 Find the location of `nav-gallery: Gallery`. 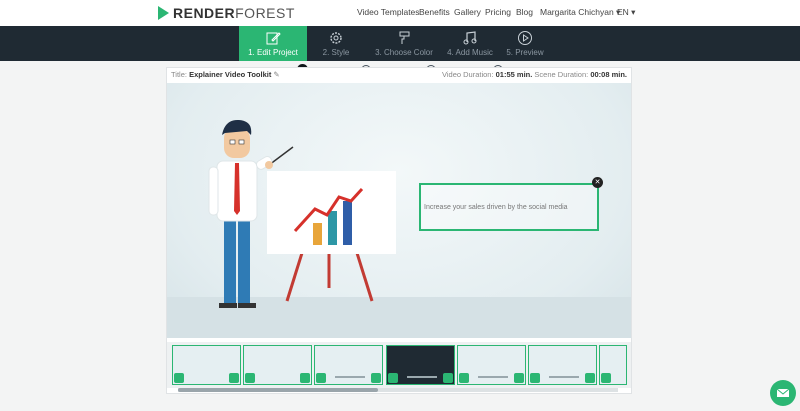

nav-gallery: Gallery is located at coordinates (467, 12).